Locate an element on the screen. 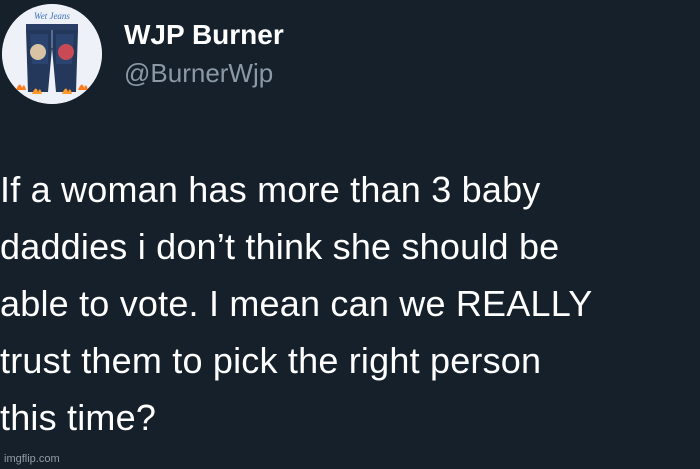  author-display-name: WJP Burner is located at coordinates (204, 35).